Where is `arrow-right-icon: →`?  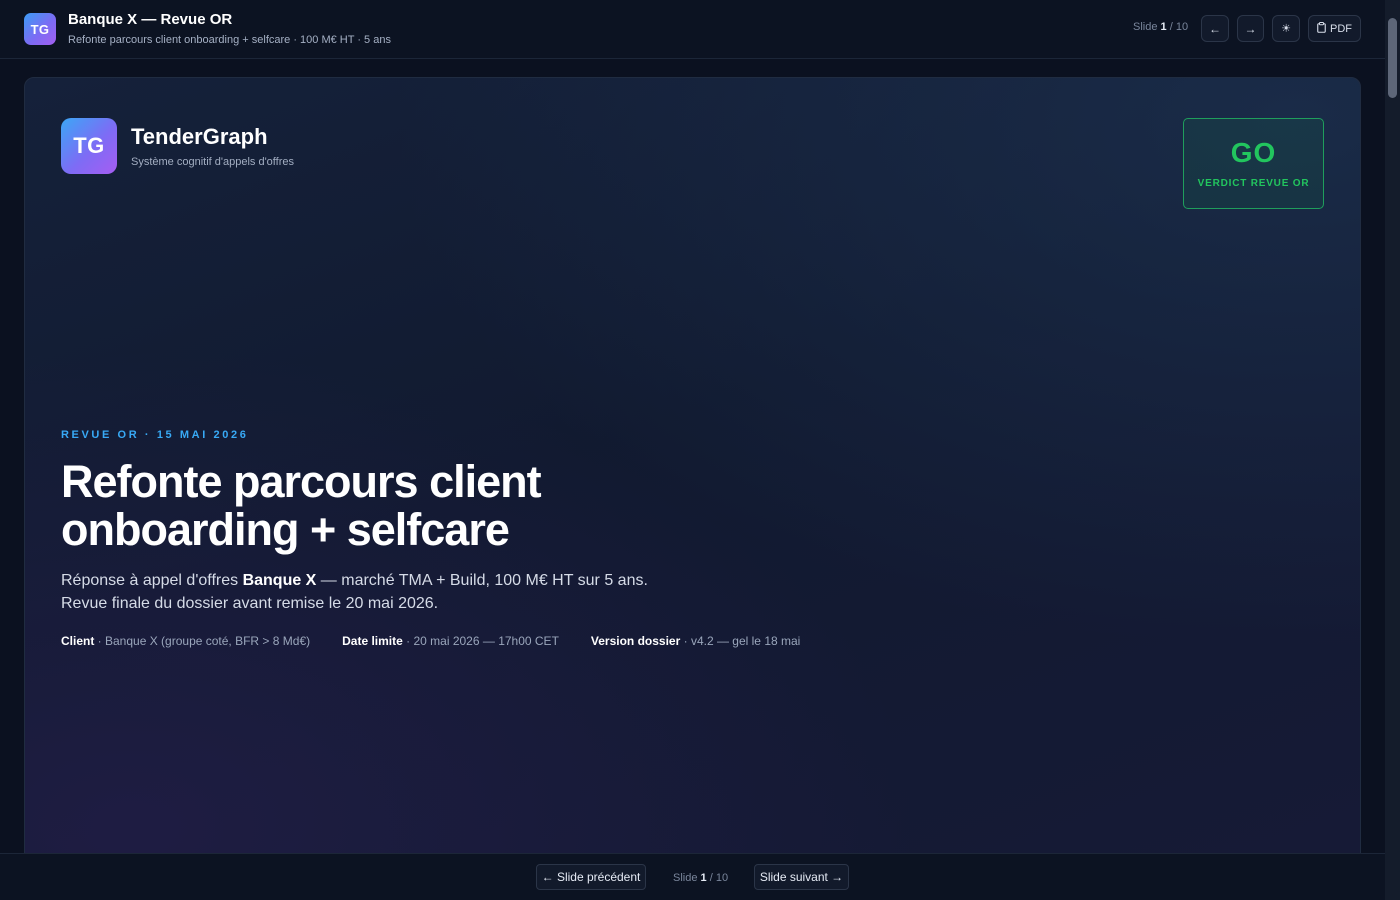
arrow-right-icon: → is located at coordinates (1250, 28).